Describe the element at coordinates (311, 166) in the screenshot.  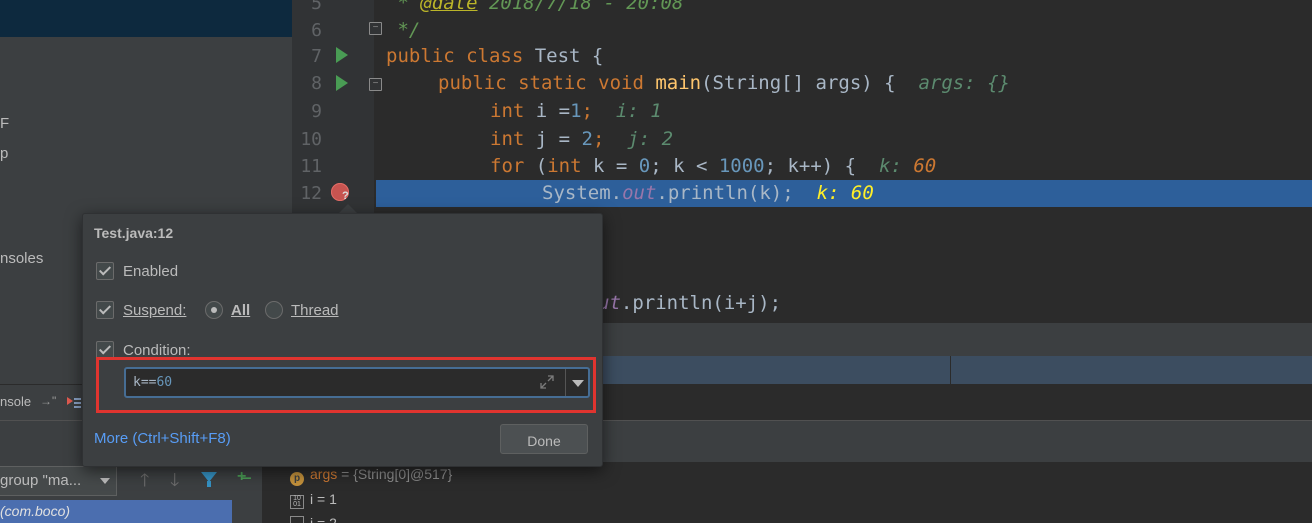
I see `line-number: 11` at that location.